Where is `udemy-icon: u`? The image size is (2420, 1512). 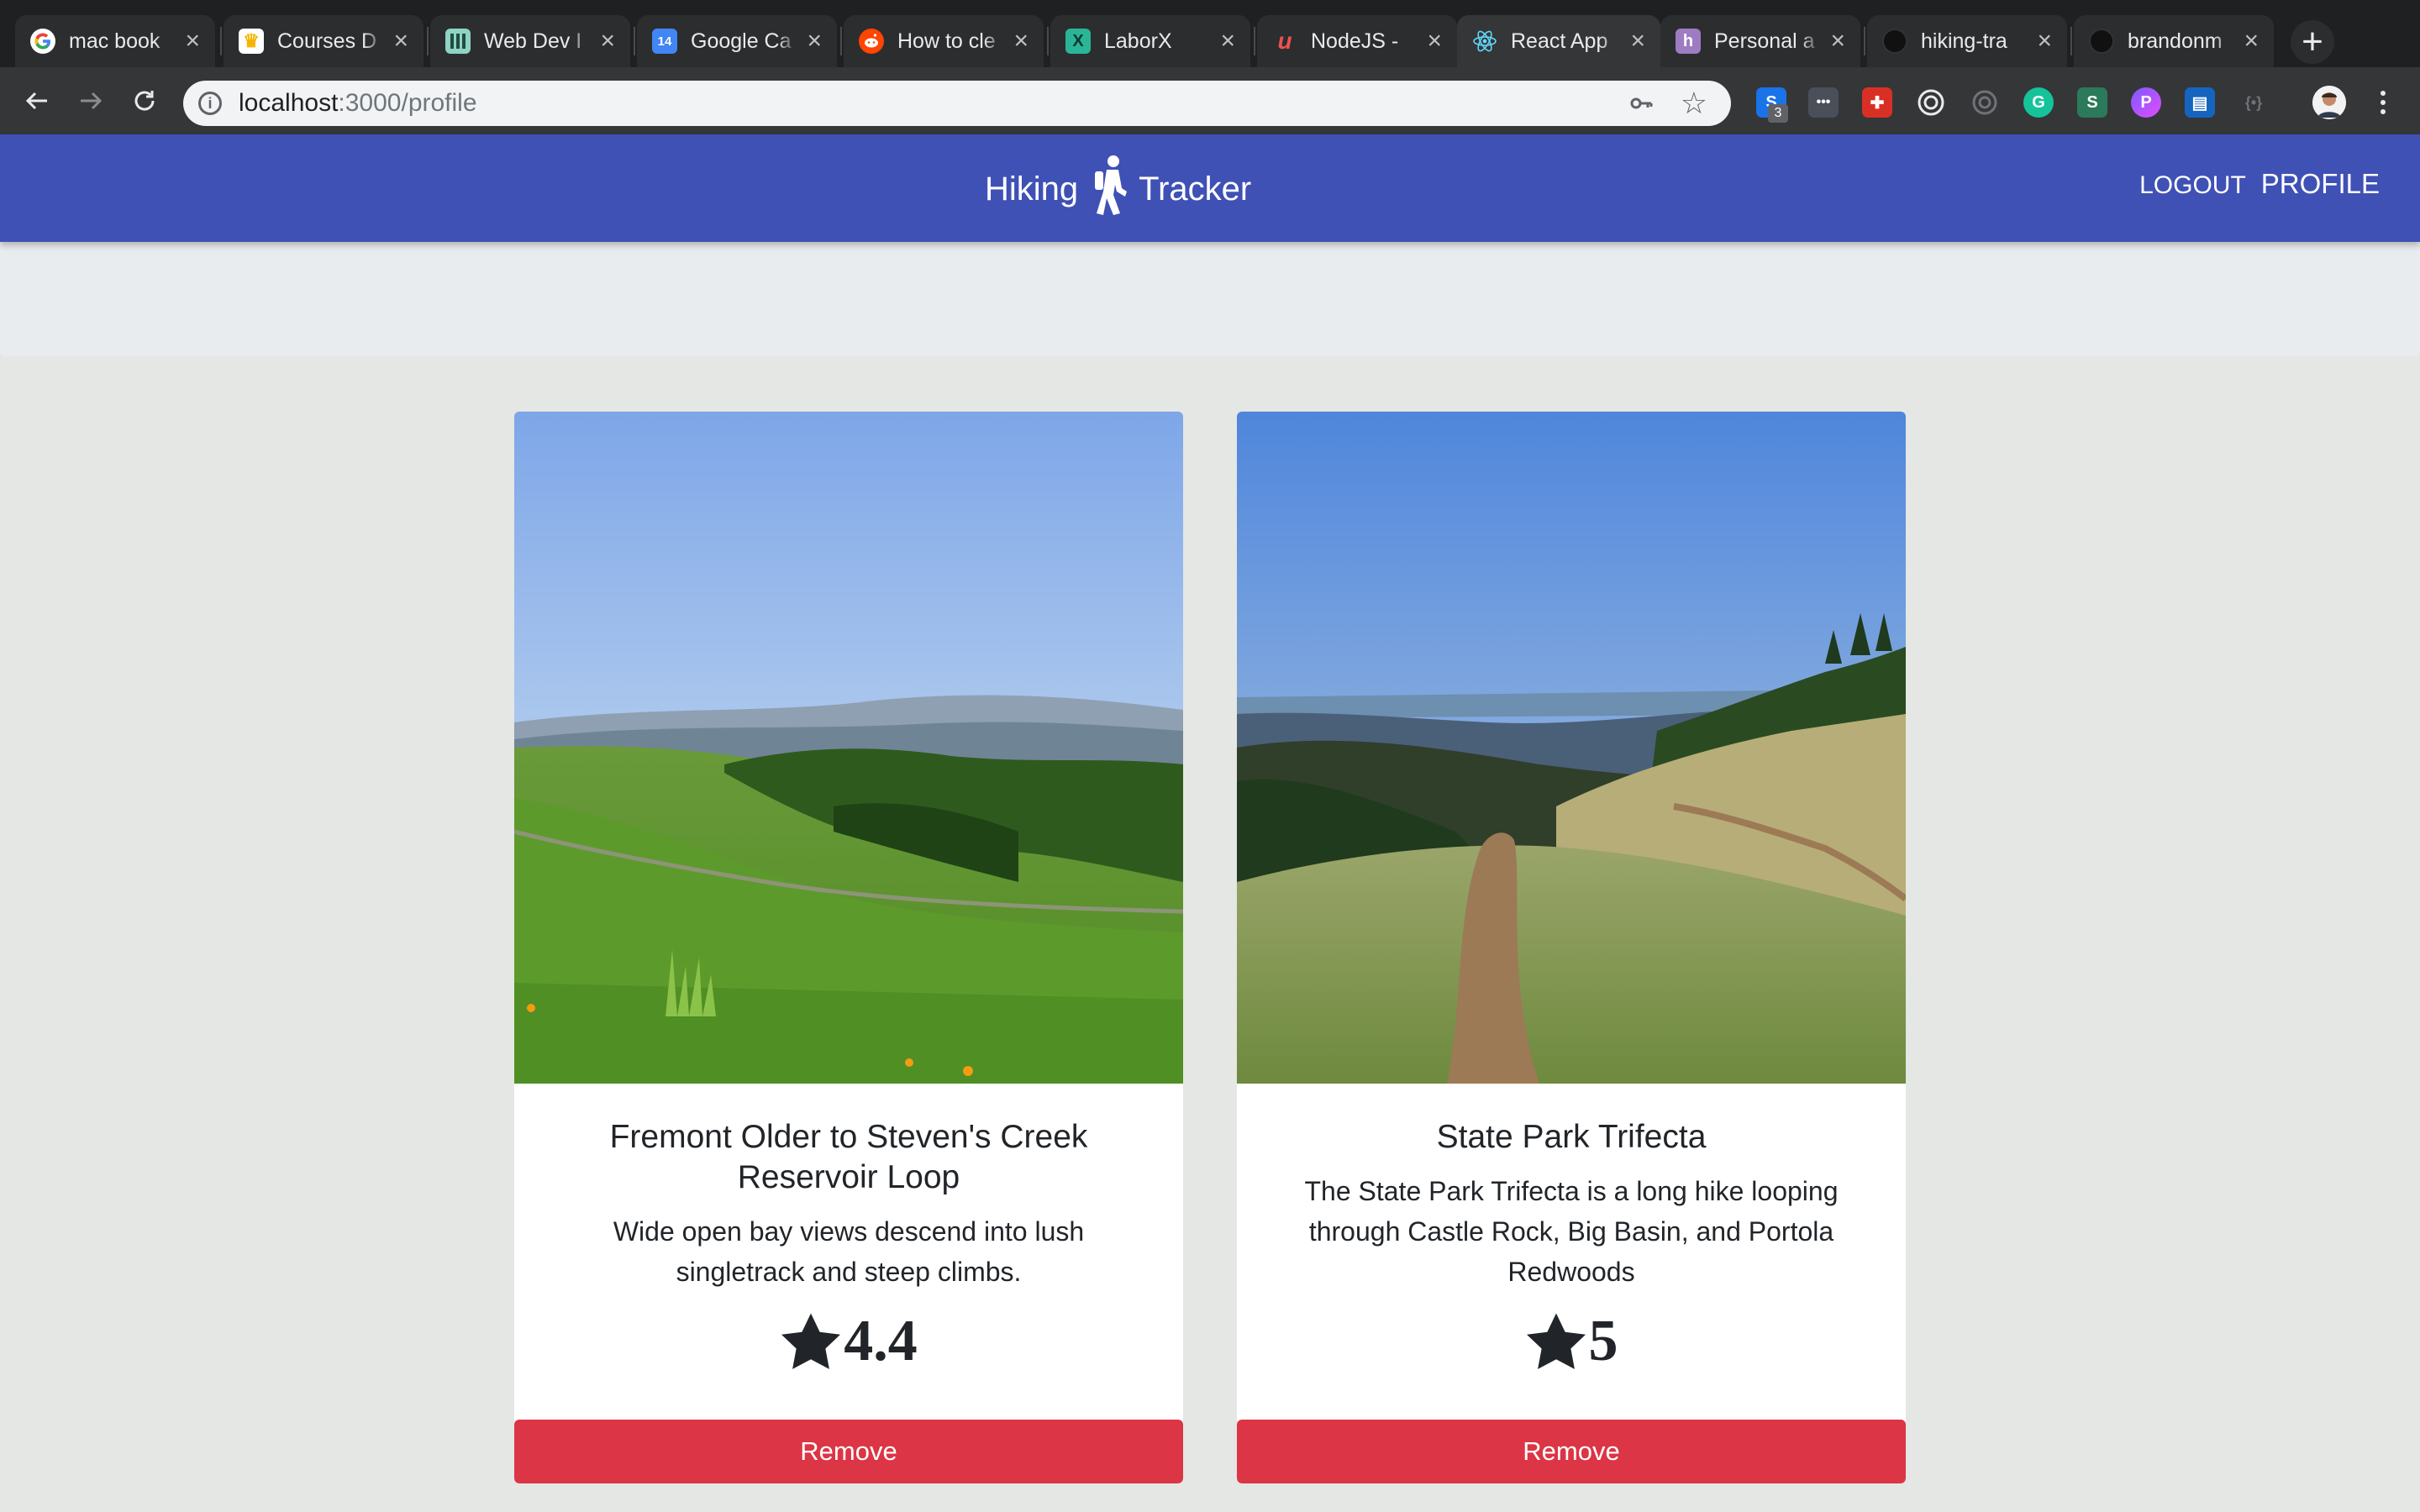 udemy-icon: u is located at coordinates (1285, 41).